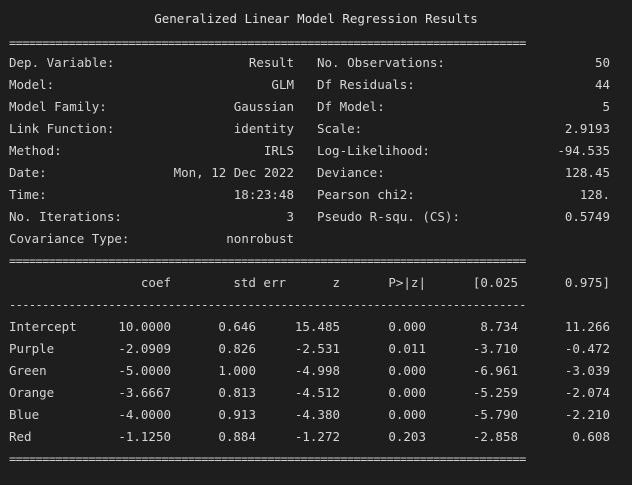 This screenshot has width=632, height=485. What do you see at coordinates (32, 84) in the screenshot?
I see `summary-label: Model:` at bounding box center [32, 84].